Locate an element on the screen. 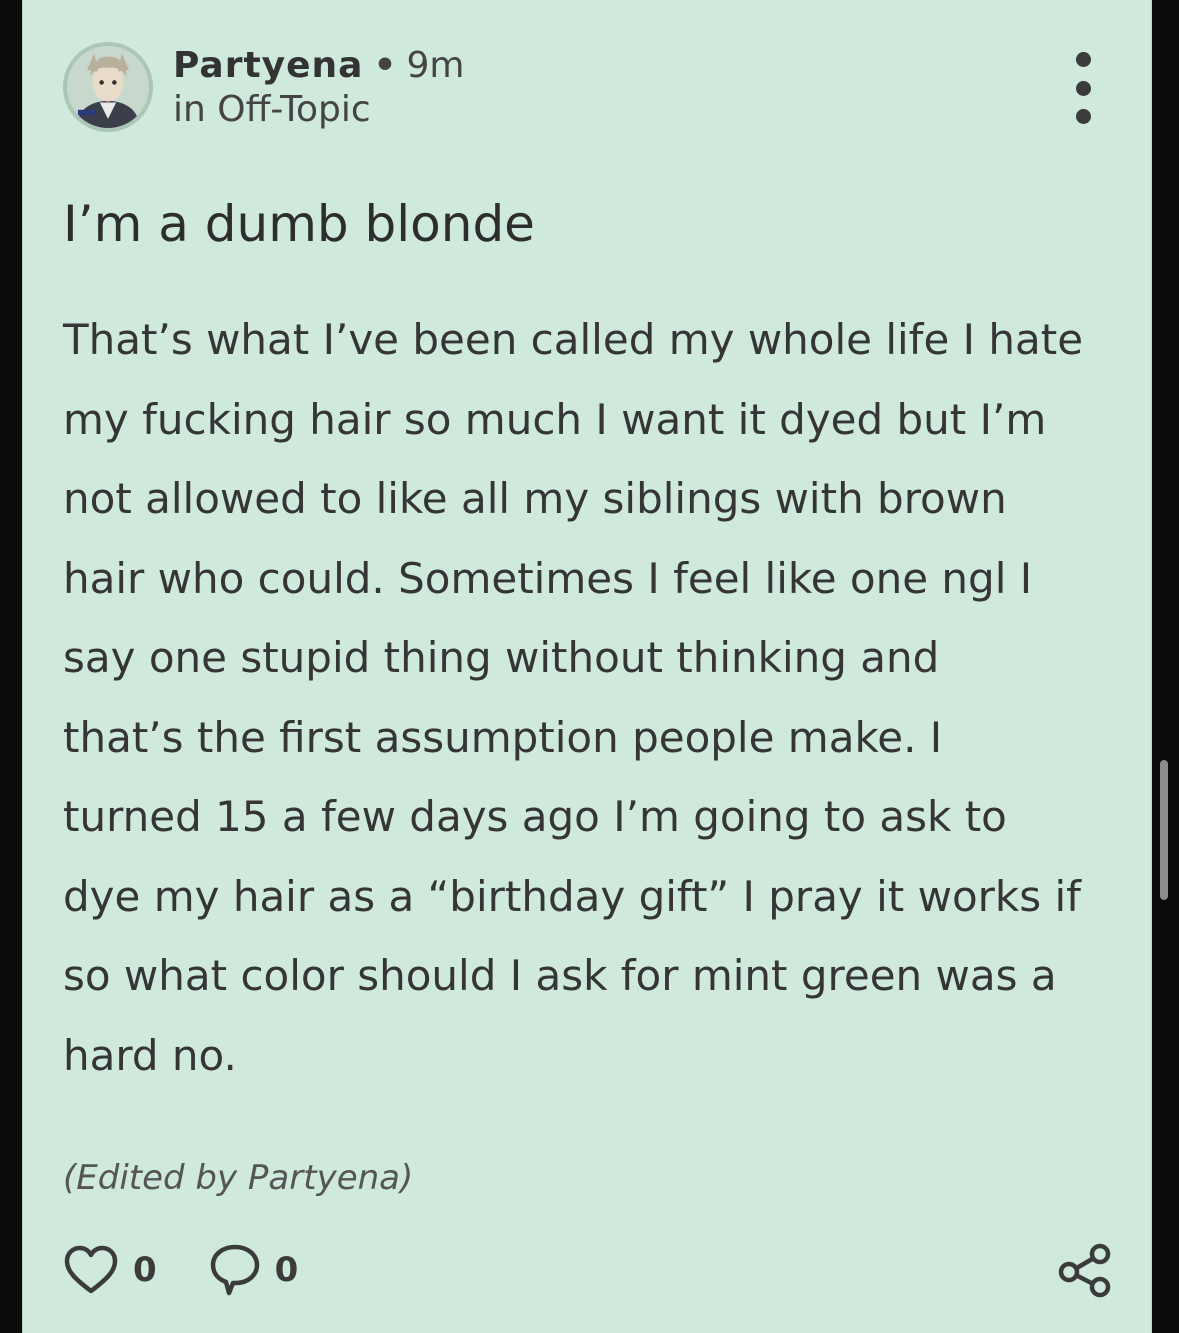  avatar-image is located at coordinates (108, 87).